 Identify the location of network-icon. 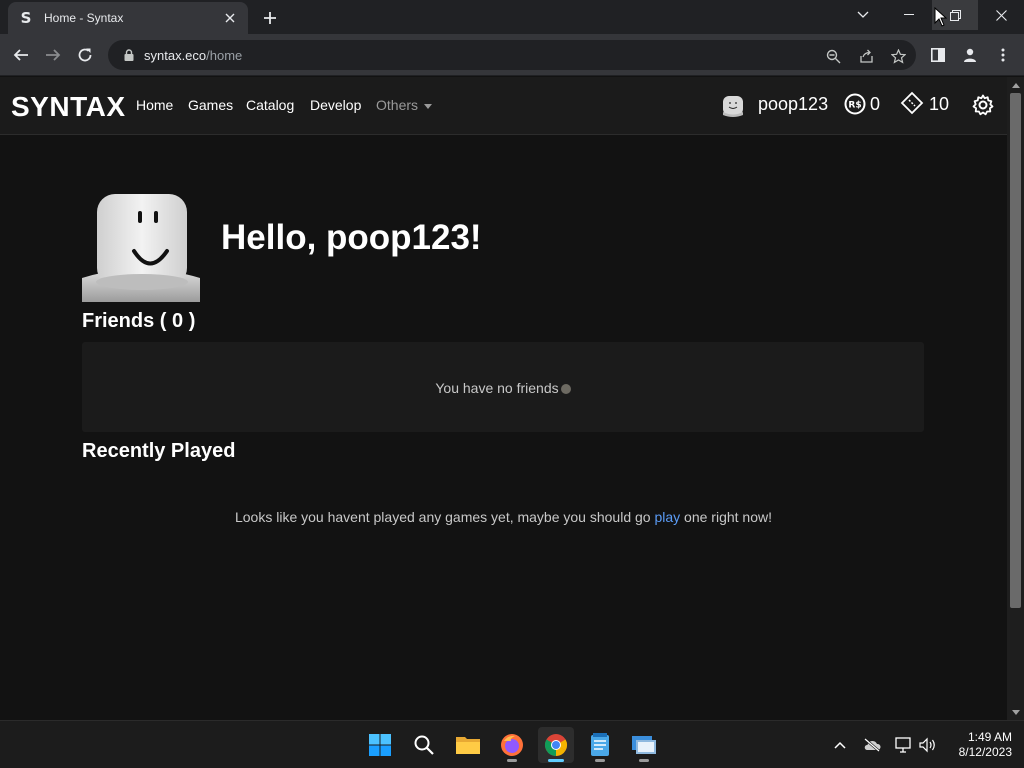
(904, 745).